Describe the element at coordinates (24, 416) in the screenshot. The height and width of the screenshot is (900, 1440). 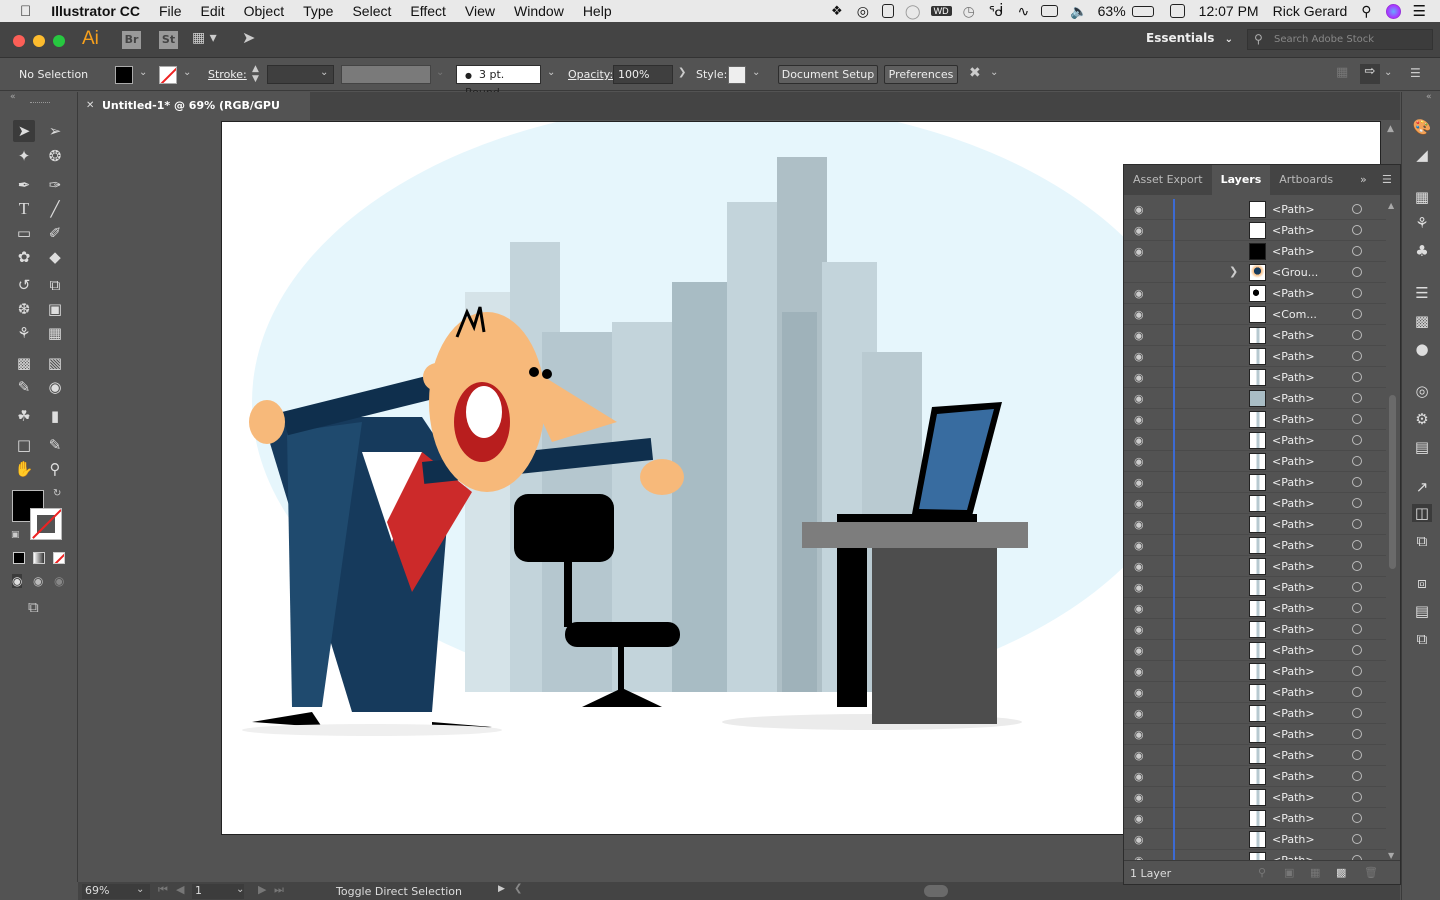
I see `symbol-sprayer-tool-icon: ☘` at that location.